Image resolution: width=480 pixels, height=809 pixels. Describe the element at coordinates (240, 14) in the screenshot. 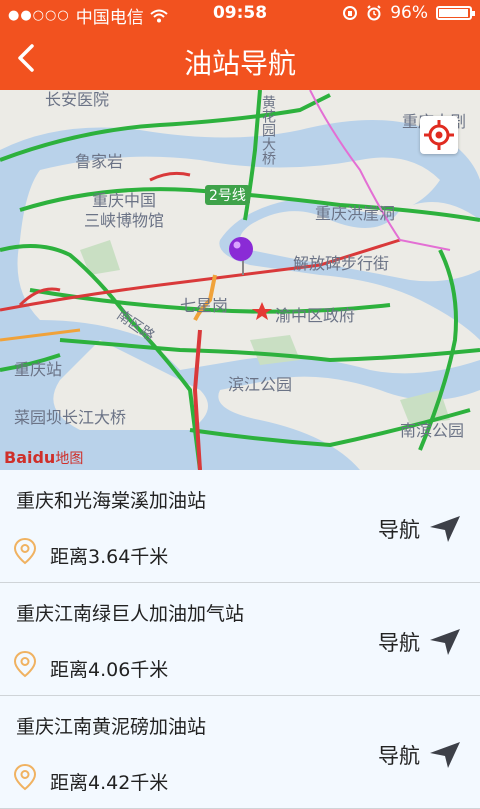

I see `status-bar: ●●○○○ 中国电信 09:58 96%` at that location.